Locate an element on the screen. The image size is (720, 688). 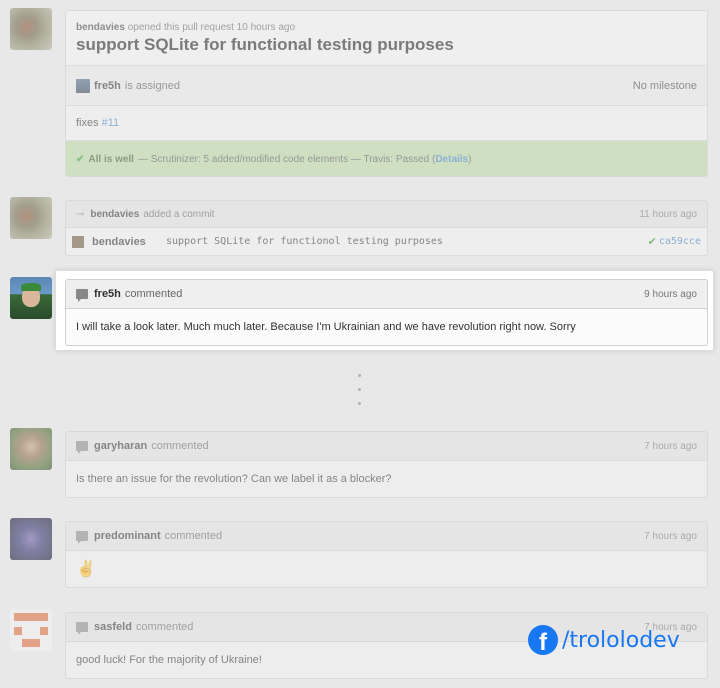
comment-body: ✌ is located at coordinates (86, 569).